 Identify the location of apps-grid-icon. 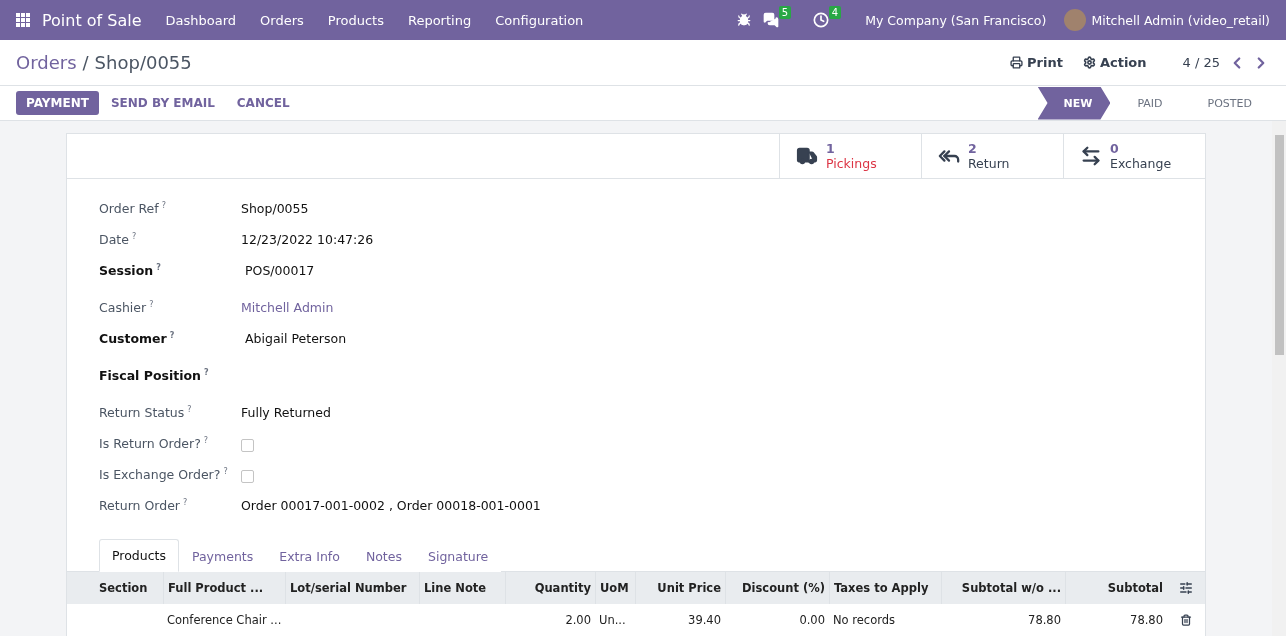
(23, 20).